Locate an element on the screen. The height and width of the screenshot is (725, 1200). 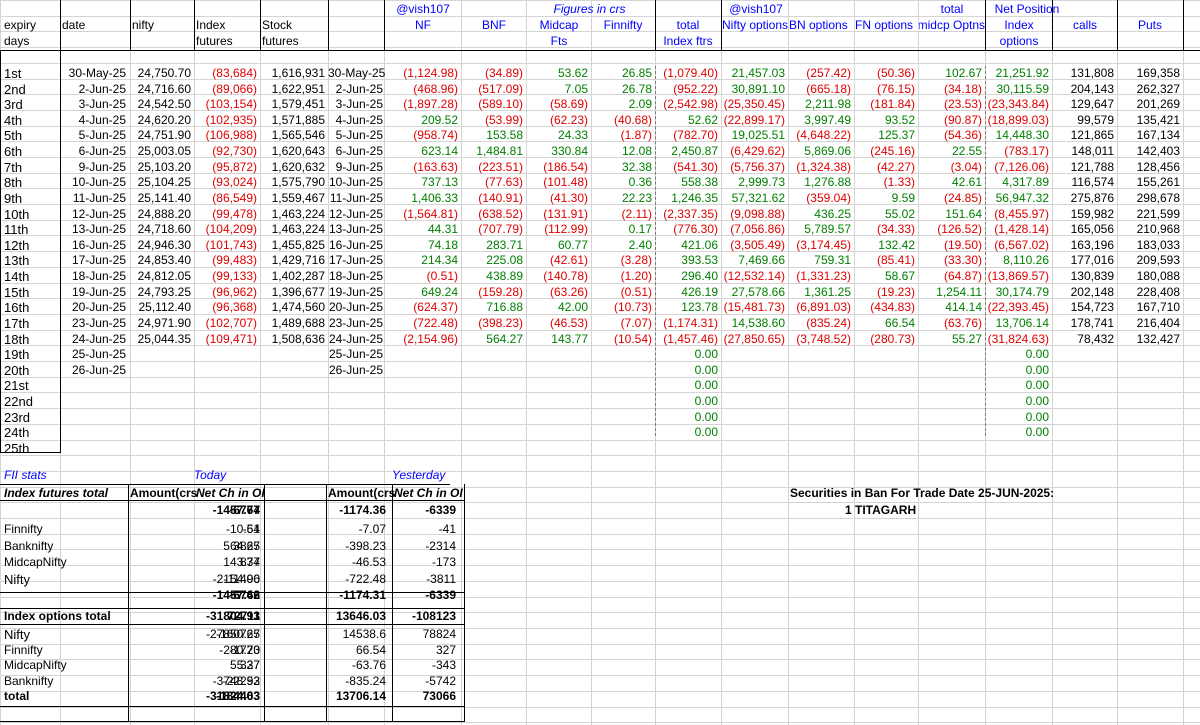
cell-calls: 163,196 is located at coordinates (1092, 244).